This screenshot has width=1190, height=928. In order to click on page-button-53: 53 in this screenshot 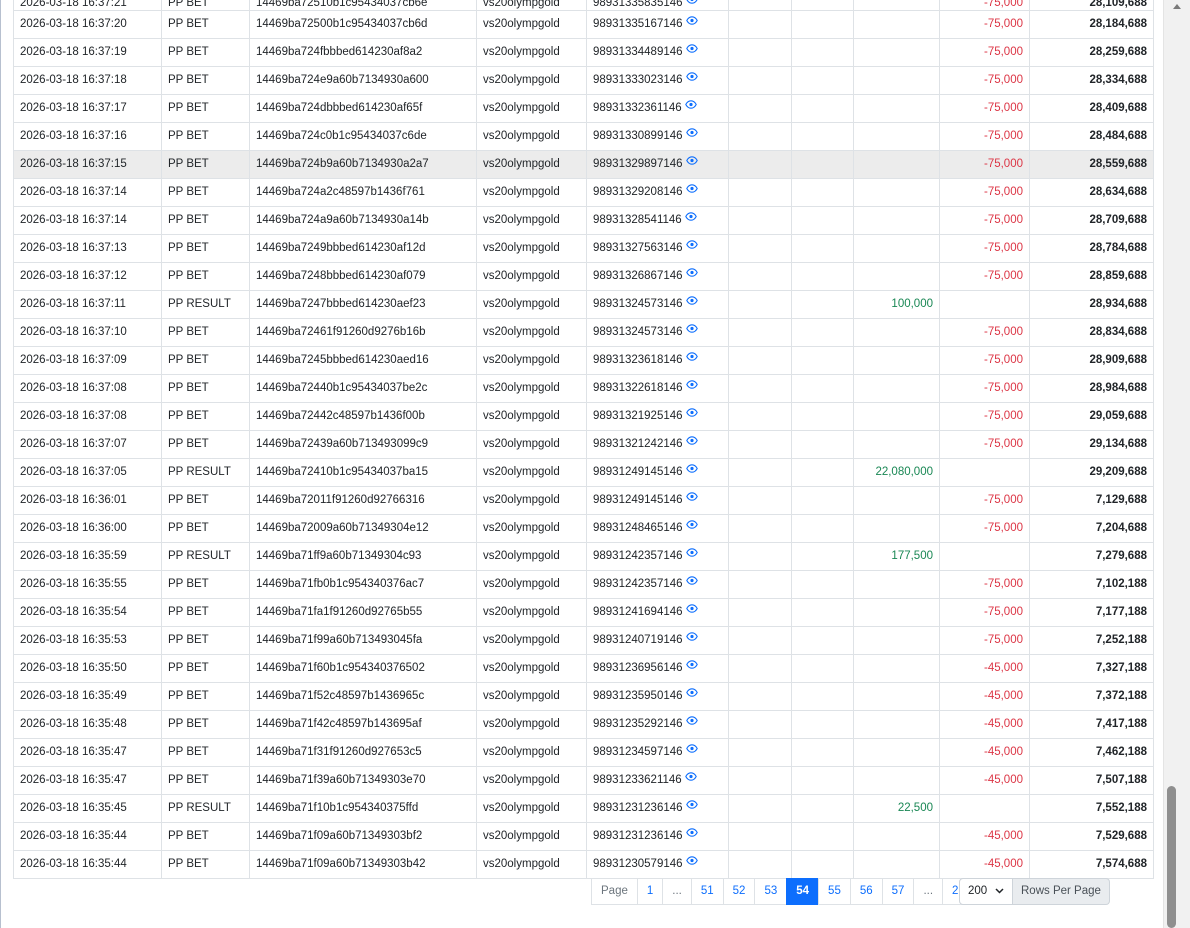, I will do `click(771, 891)`.